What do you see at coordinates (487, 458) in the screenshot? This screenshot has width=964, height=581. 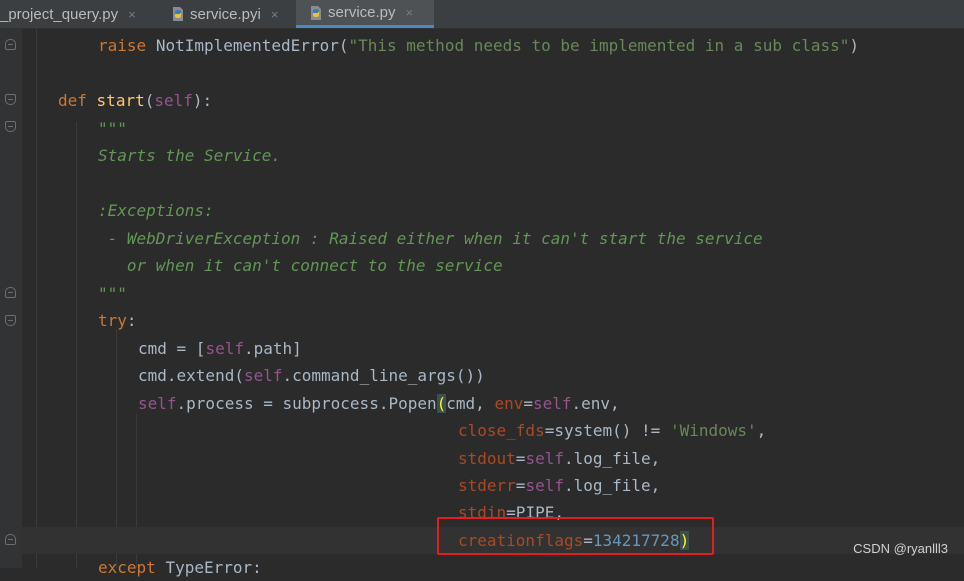 I see `code-token: stdout` at bounding box center [487, 458].